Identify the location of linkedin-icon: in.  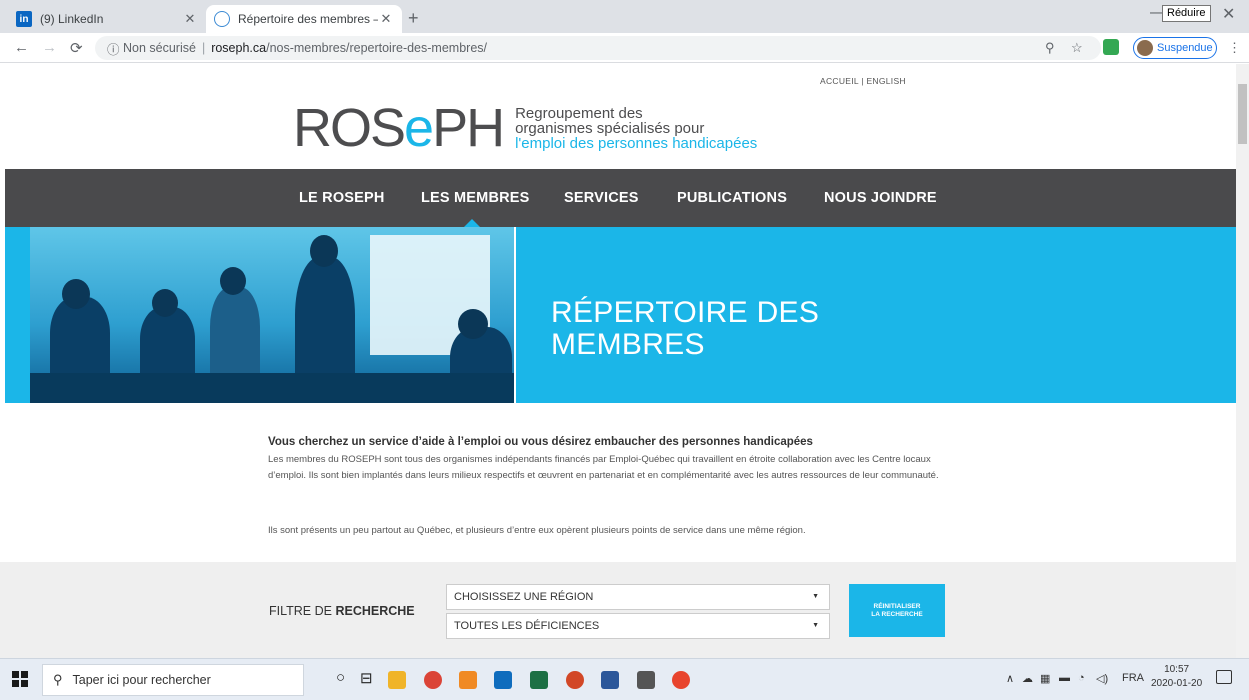
(24, 19).